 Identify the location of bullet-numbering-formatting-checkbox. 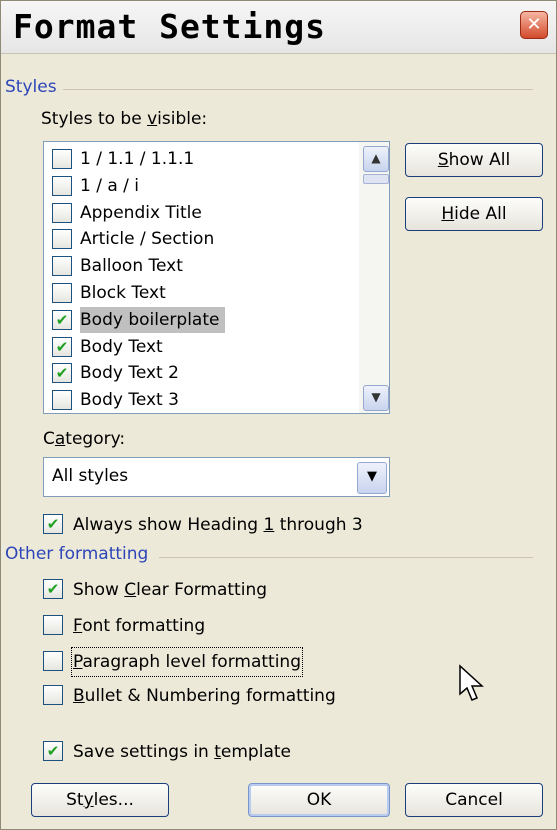
(53, 695).